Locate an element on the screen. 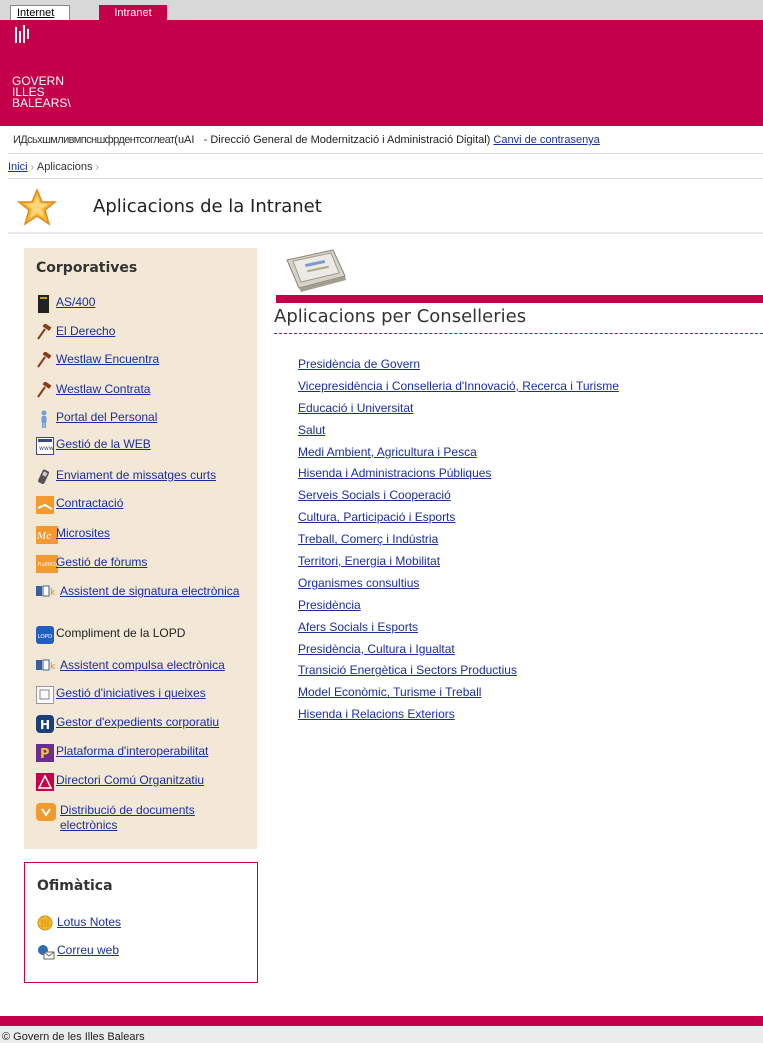  forums-icon: f\u00f2rum is located at coordinates (51, 564).